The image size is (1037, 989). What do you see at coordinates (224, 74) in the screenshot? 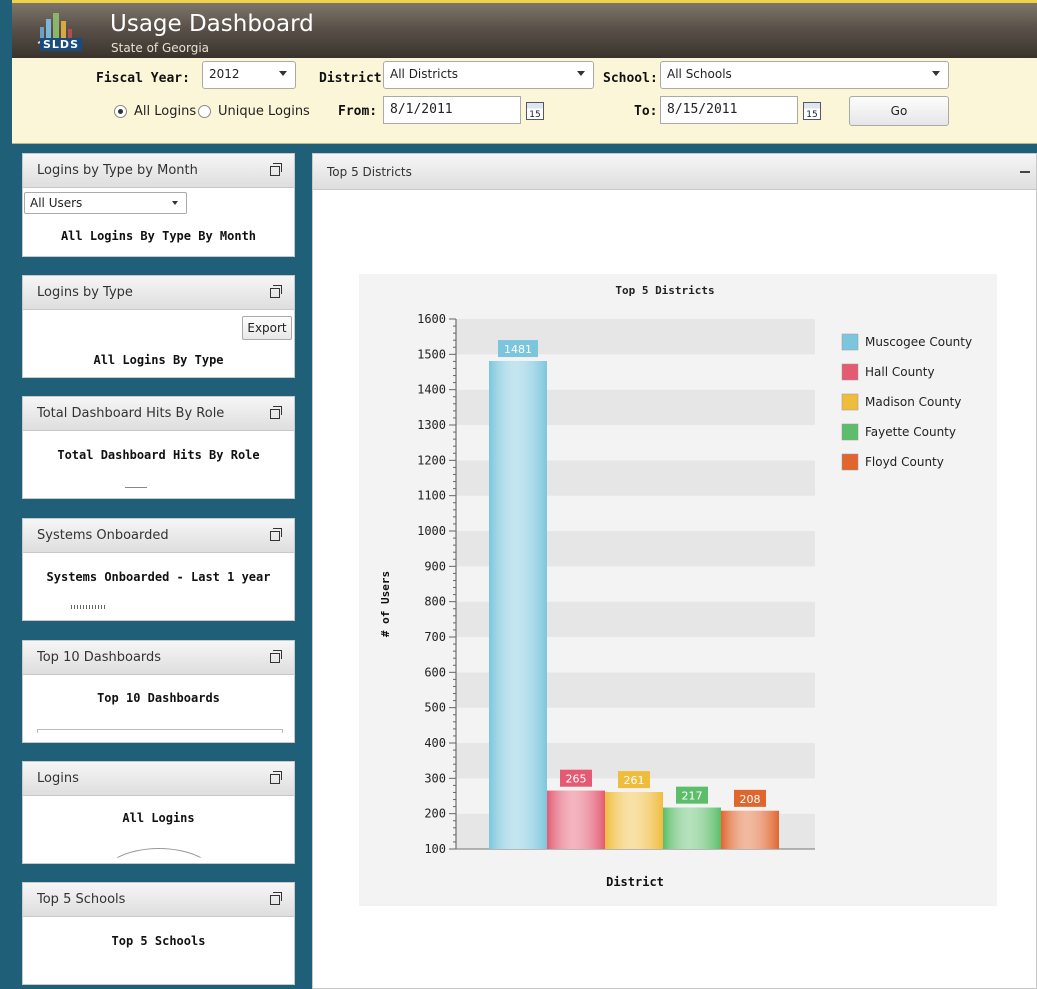
I see `fiscal-year-value: 2012` at bounding box center [224, 74].